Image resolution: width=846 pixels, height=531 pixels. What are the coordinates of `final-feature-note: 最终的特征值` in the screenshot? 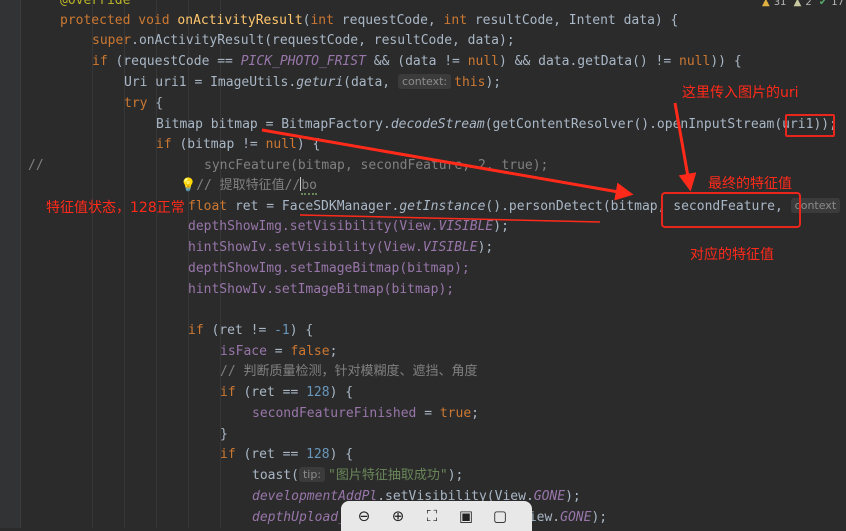 It's located at (750, 184).